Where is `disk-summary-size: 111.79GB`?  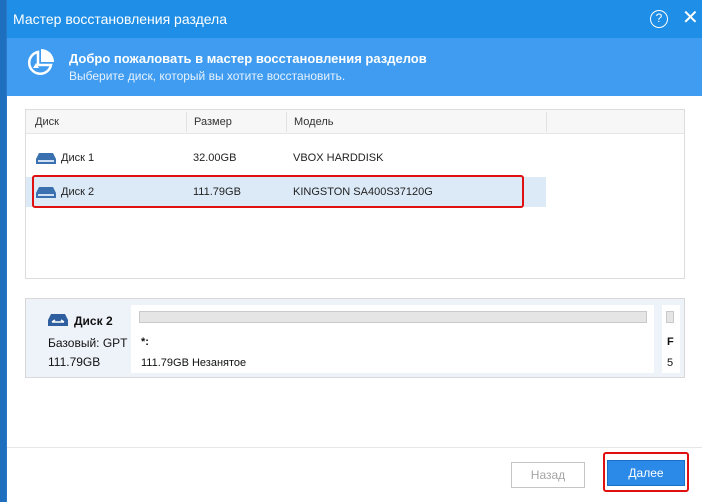
disk-summary-size: 111.79GB is located at coordinates (74, 362).